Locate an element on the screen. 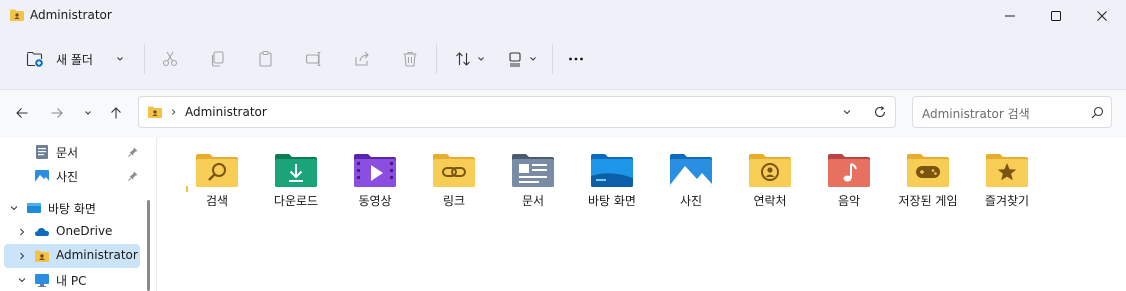  sidebar-item-label: 내 PC is located at coordinates (71, 281).